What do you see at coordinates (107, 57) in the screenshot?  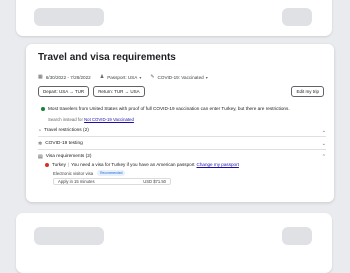 I see `card-title: Travel and visa requirements` at bounding box center [107, 57].